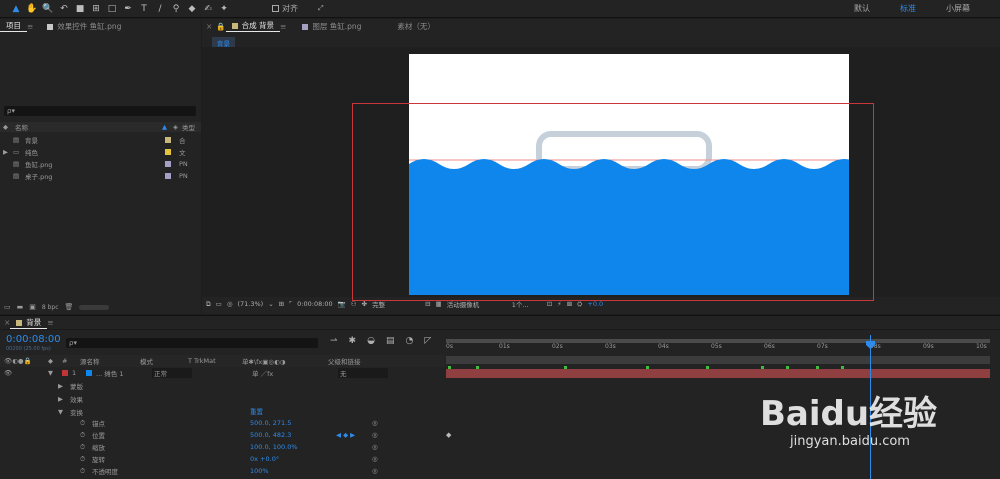 This screenshot has height=479, width=1000. Describe the element at coordinates (427, 304) in the screenshot. I see `transparency-grid-icon: ⊟` at that location.